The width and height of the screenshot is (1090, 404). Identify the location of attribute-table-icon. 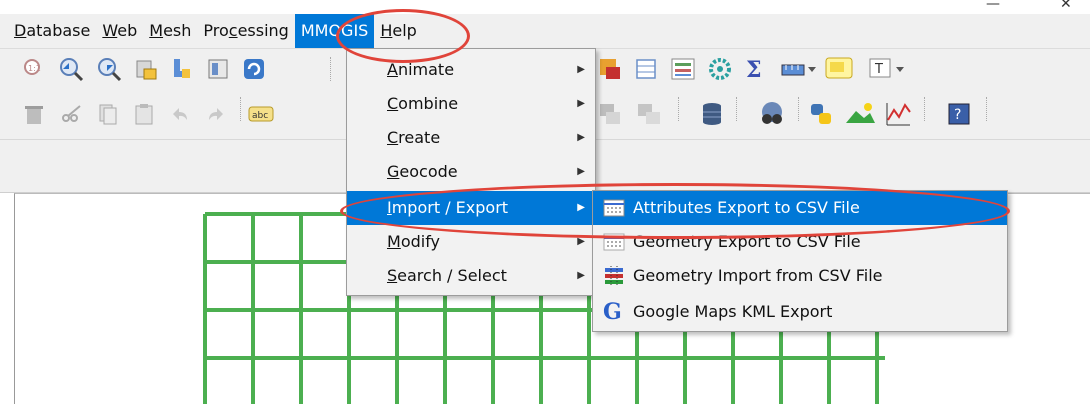
(610, 69).